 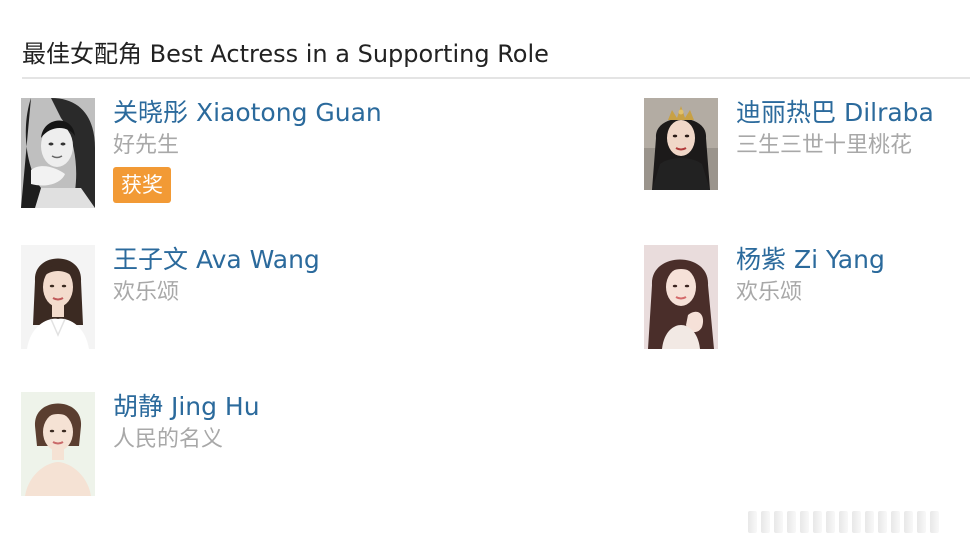 I want to click on nominee-name-link: 关晓彤 Xiaotong Guan, so click(x=247, y=113).